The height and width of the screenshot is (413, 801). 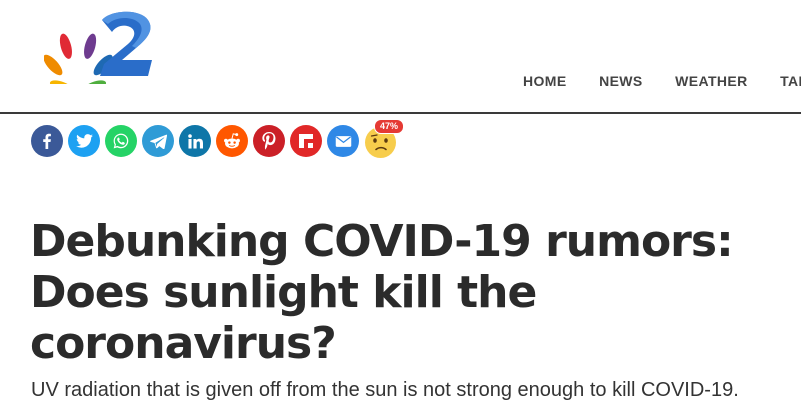 I want to click on twitter-icon, so click(x=84, y=141).